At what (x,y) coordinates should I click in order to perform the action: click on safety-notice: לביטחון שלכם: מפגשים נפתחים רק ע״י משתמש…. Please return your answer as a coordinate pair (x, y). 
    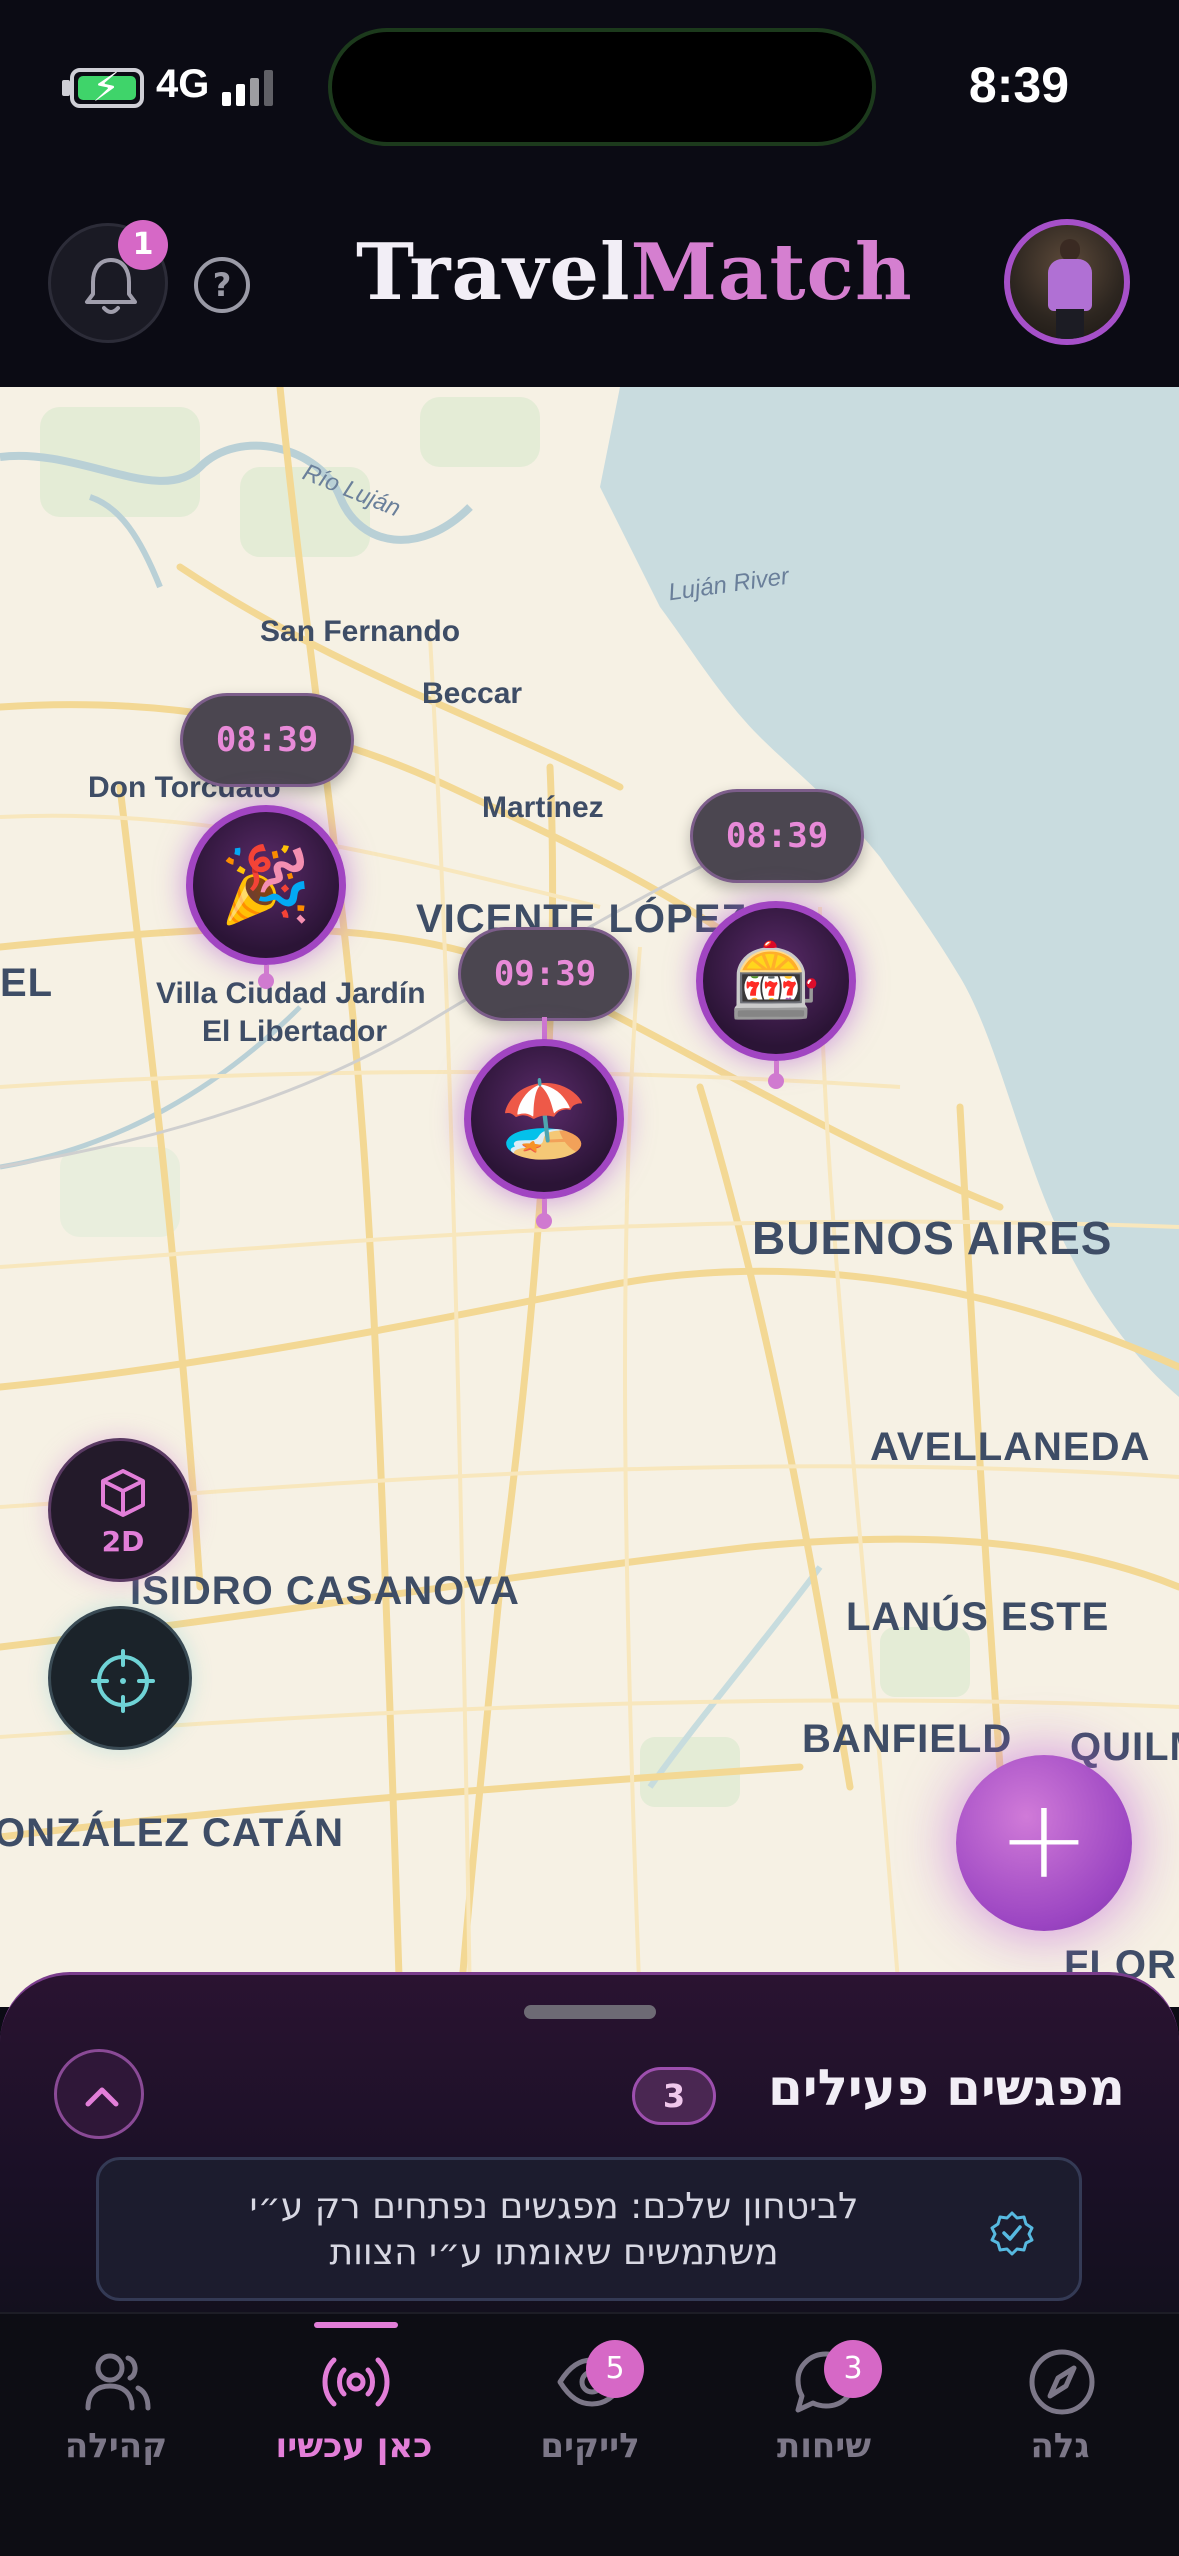
    Looking at the image, I should click on (589, 2229).